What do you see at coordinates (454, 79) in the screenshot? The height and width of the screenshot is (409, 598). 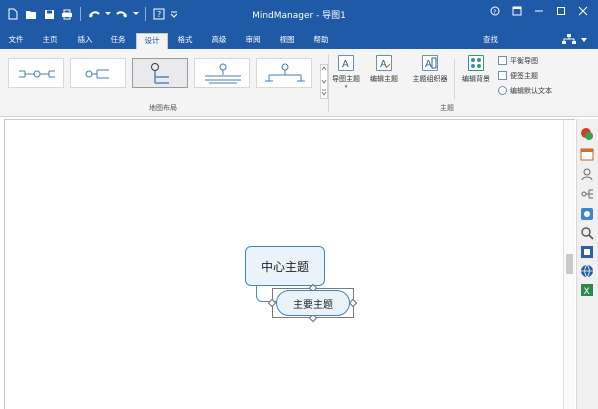 I see `group-separator` at bounding box center [454, 79].